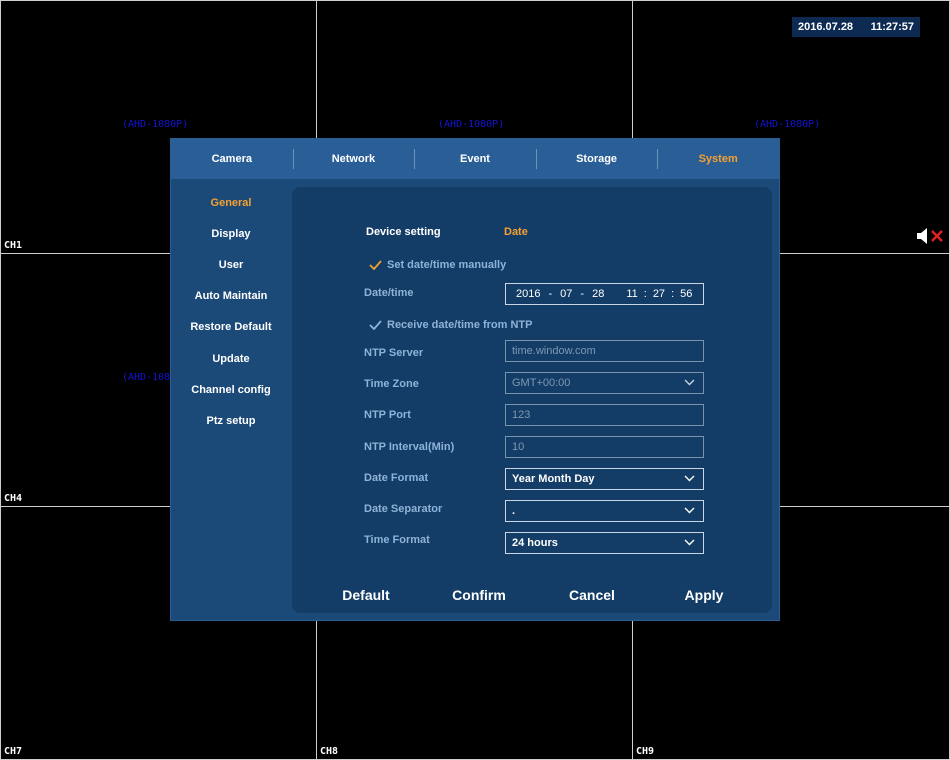 This screenshot has height=760, width=950. What do you see at coordinates (391, 384) in the screenshot?
I see `time-zone-label: Time Zone` at bounding box center [391, 384].